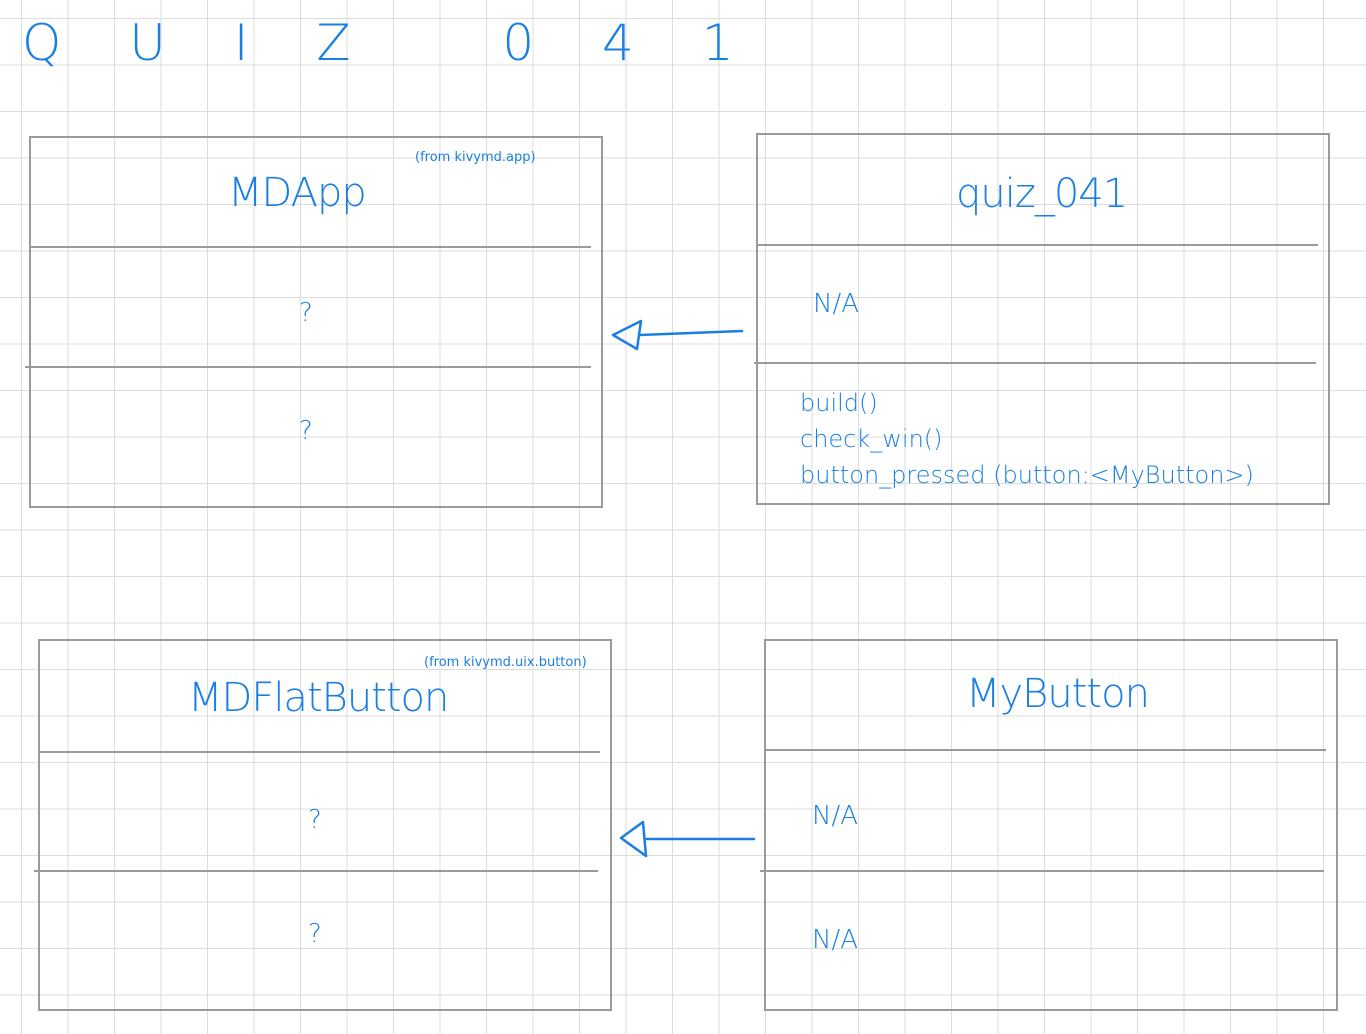 The image size is (1366, 1034). Describe the element at coordinates (691, 333) in the screenshot. I see `arrow-line` at that location.